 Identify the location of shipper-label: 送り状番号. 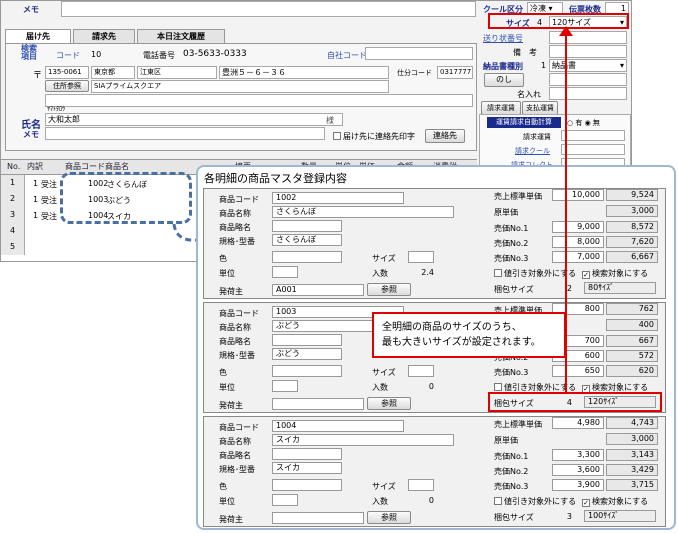
(503, 38).